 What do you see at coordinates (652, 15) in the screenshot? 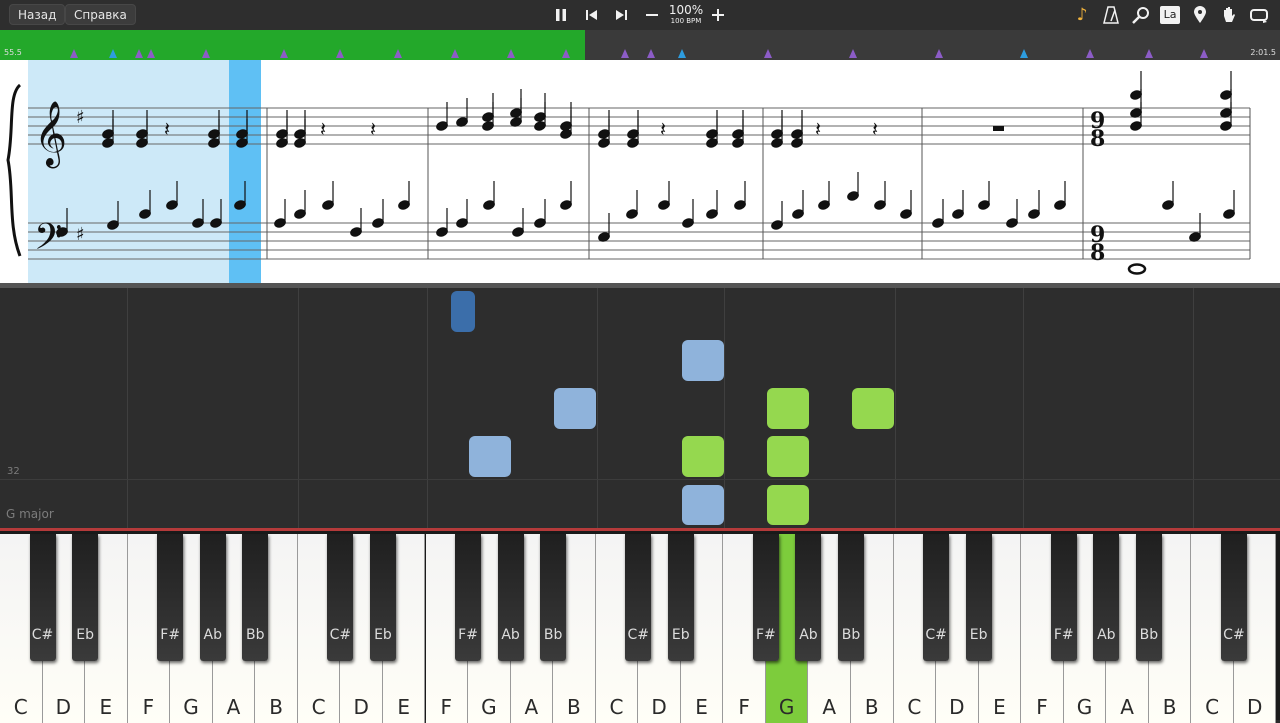
I see `minus-icon` at bounding box center [652, 15].